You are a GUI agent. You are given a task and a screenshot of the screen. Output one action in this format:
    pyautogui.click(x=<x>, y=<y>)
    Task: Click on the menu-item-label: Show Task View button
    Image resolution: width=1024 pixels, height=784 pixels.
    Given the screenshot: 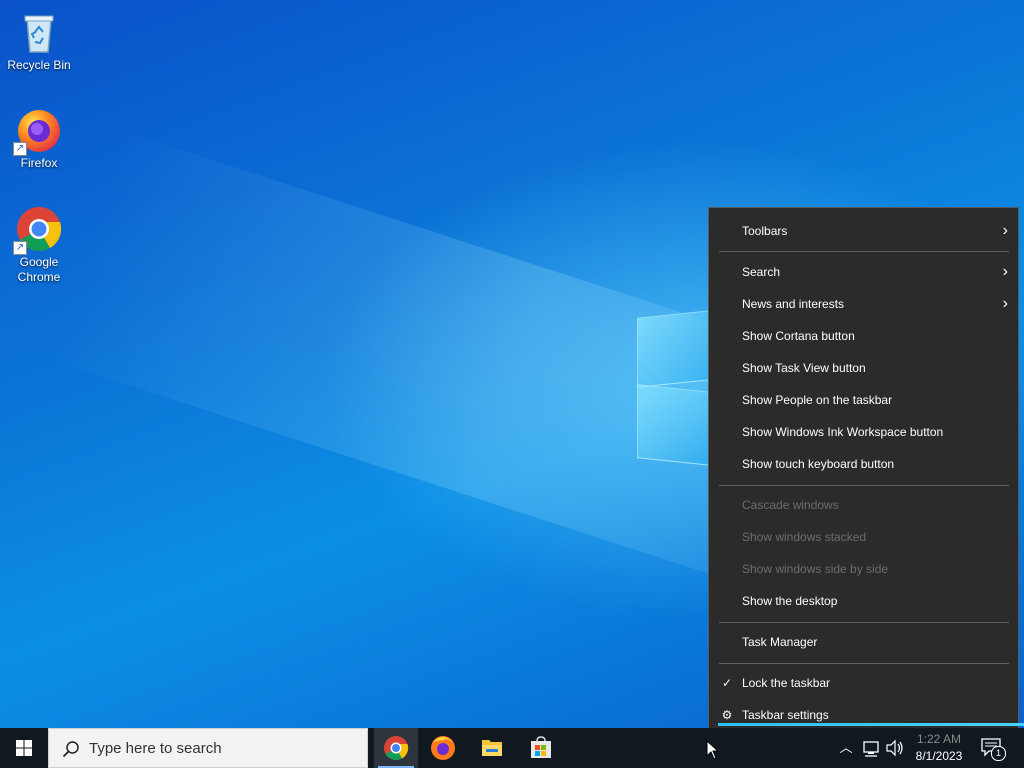 What is the action you would take?
    pyautogui.click(x=804, y=368)
    